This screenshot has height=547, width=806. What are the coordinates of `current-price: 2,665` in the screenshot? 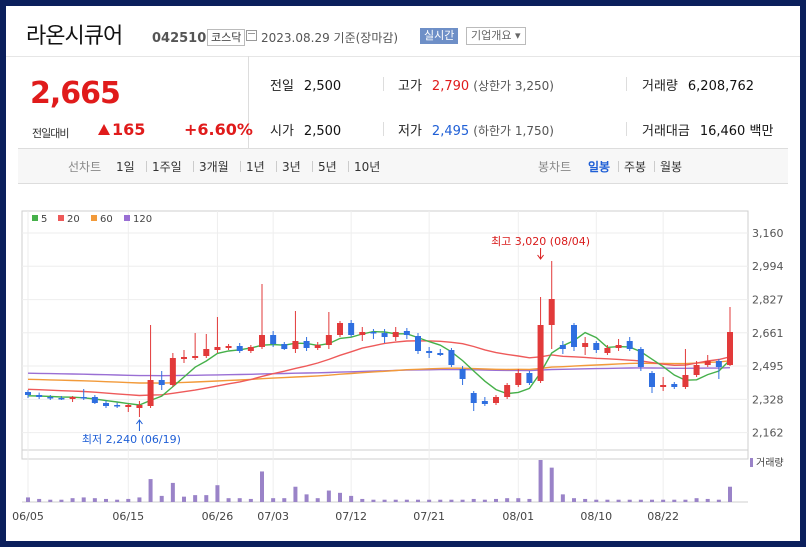 It's located at (75, 93).